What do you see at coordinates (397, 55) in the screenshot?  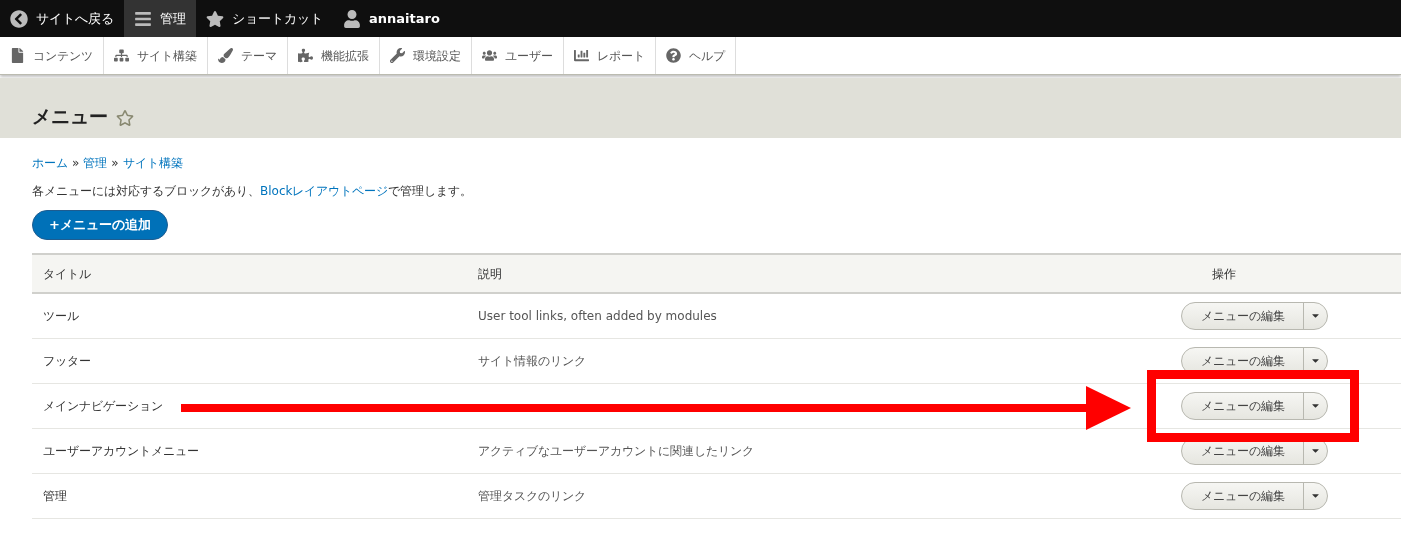 I see `wrench-icon` at bounding box center [397, 55].